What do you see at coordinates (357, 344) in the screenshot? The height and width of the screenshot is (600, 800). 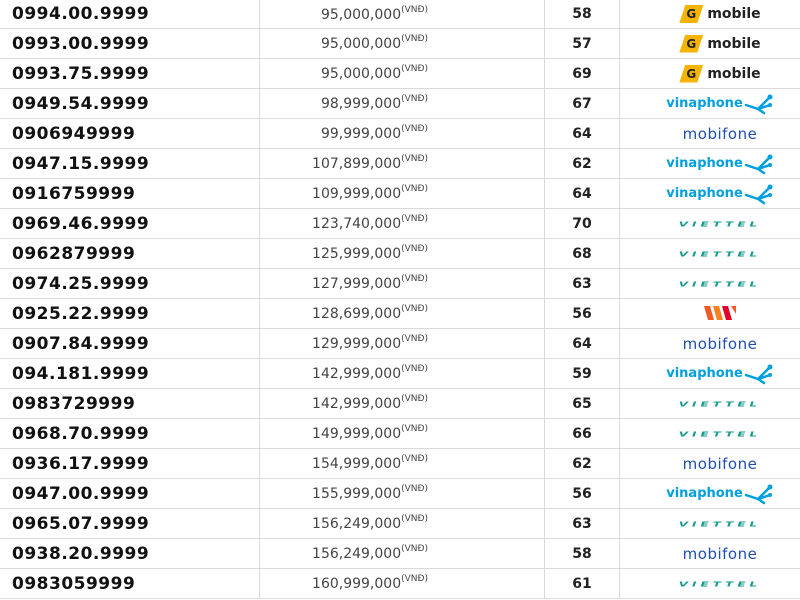 I see `price-amount: 129,999,000` at bounding box center [357, 344].